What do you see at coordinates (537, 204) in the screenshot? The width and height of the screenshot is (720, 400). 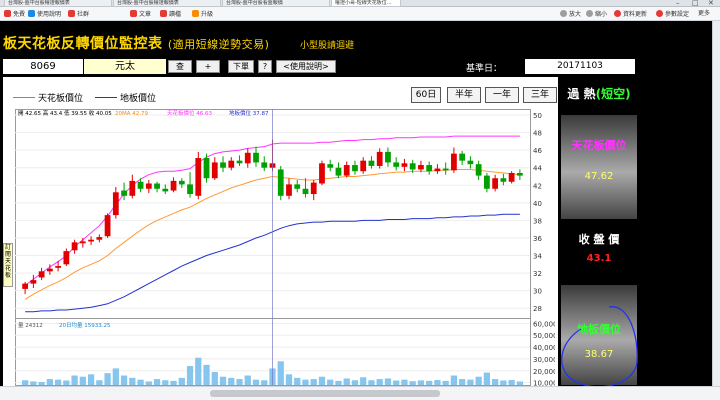 I see `price-tick-label: 40` at bounding box center [537, 204].